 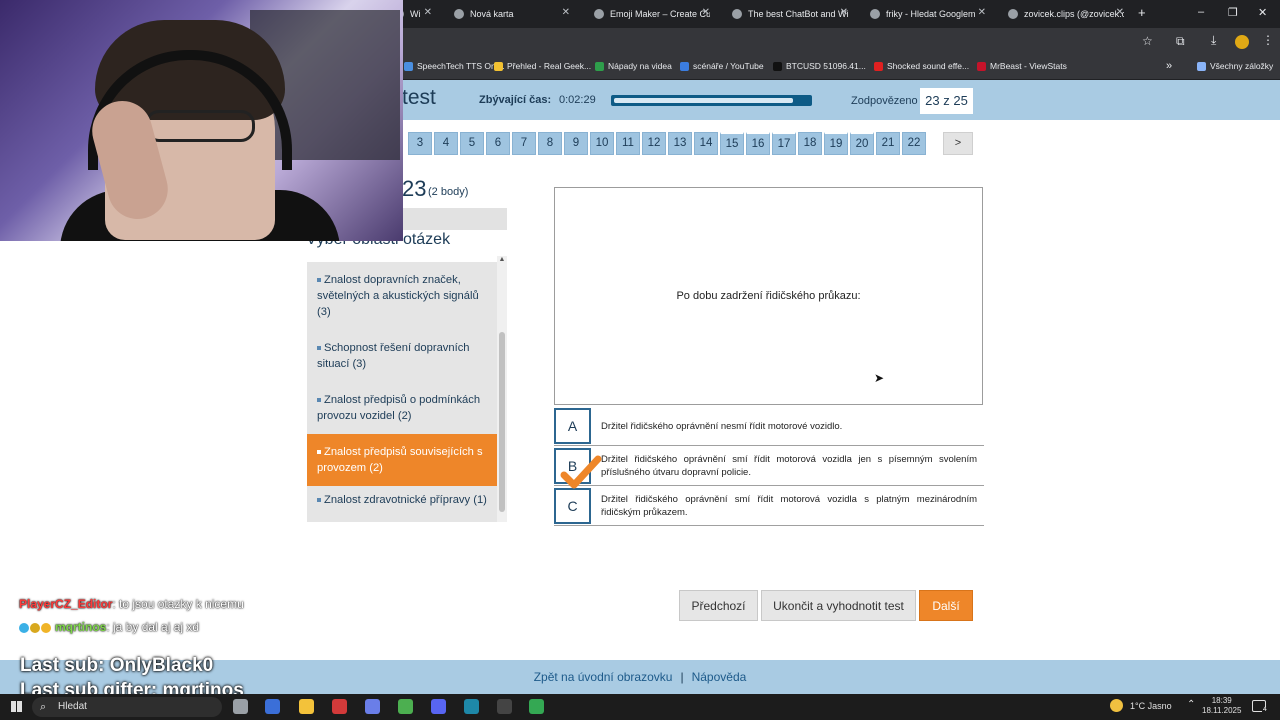 What do you see at coordinates (438, 706) in the screenshot?
I see `discord-icon` at bounding box center [438, 706].